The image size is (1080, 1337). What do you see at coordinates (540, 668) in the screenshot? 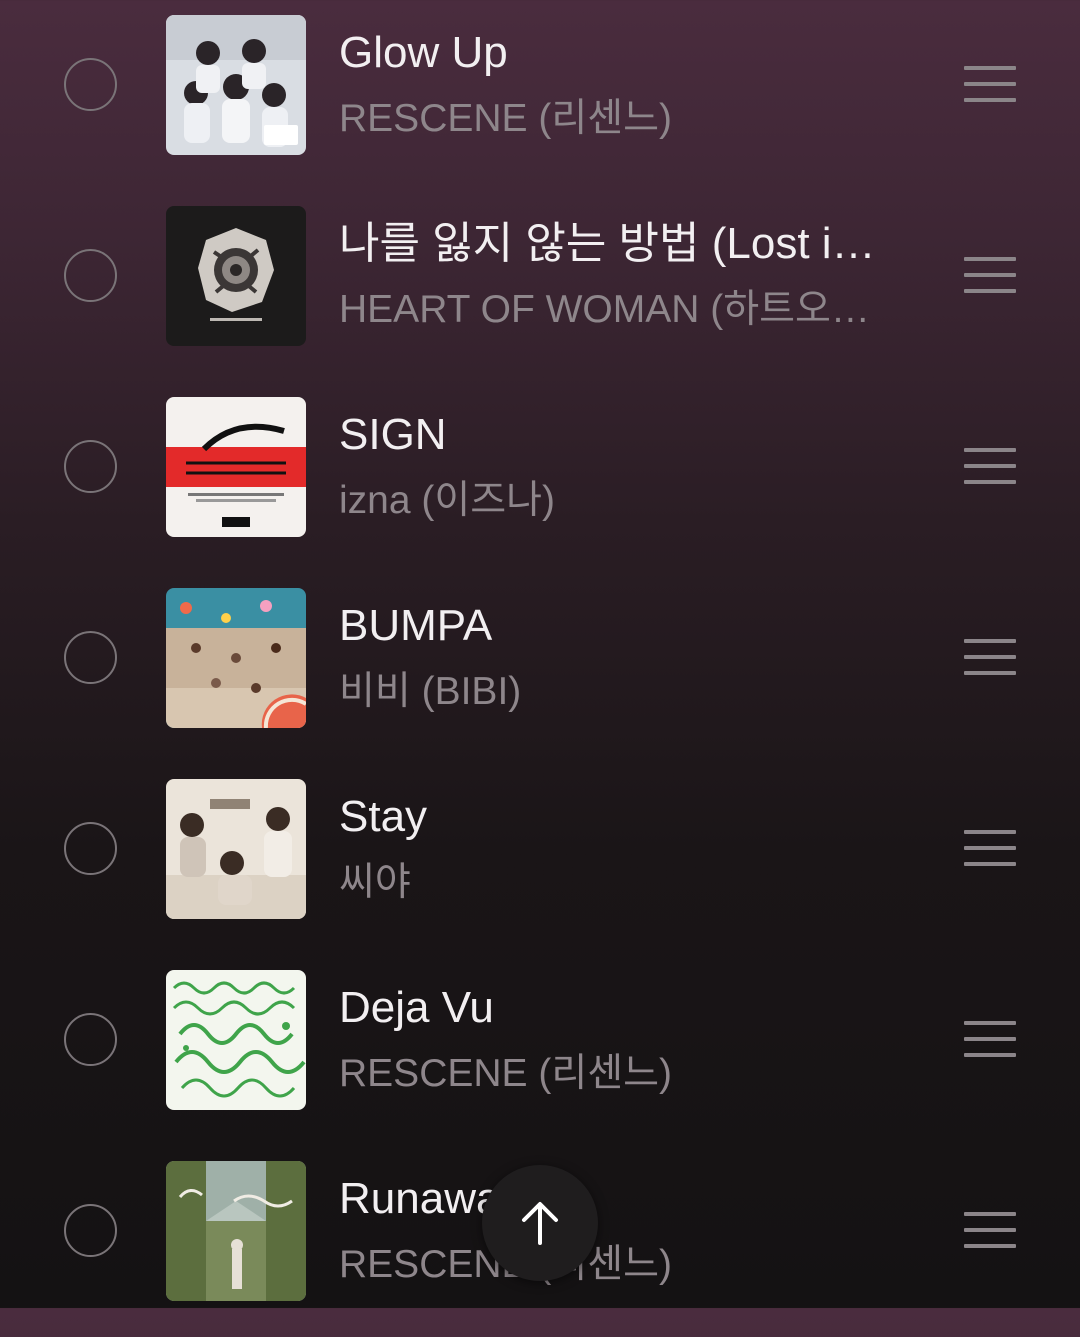
I see `track-row: BUMPA 비비 (BIBI)` at bounding box center [540, 668].